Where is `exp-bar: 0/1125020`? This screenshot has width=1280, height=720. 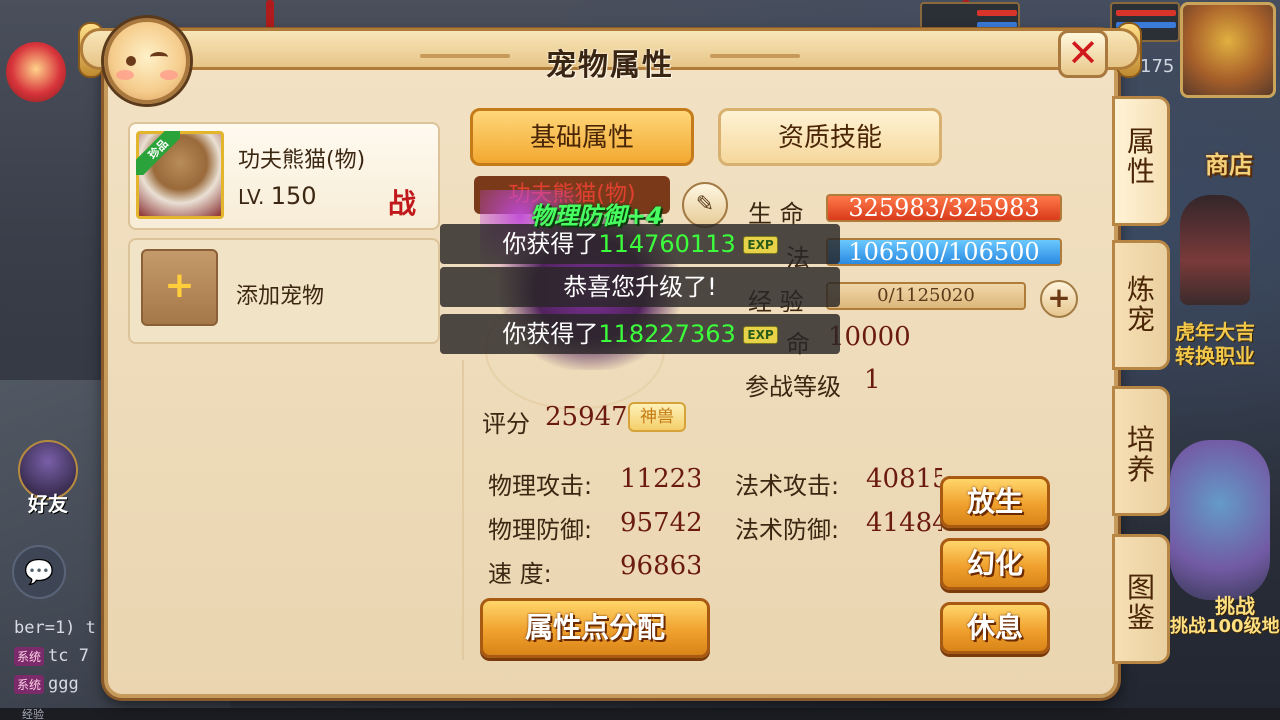
exp-bar: 0/1125020 is located at coordinates (926, 296).